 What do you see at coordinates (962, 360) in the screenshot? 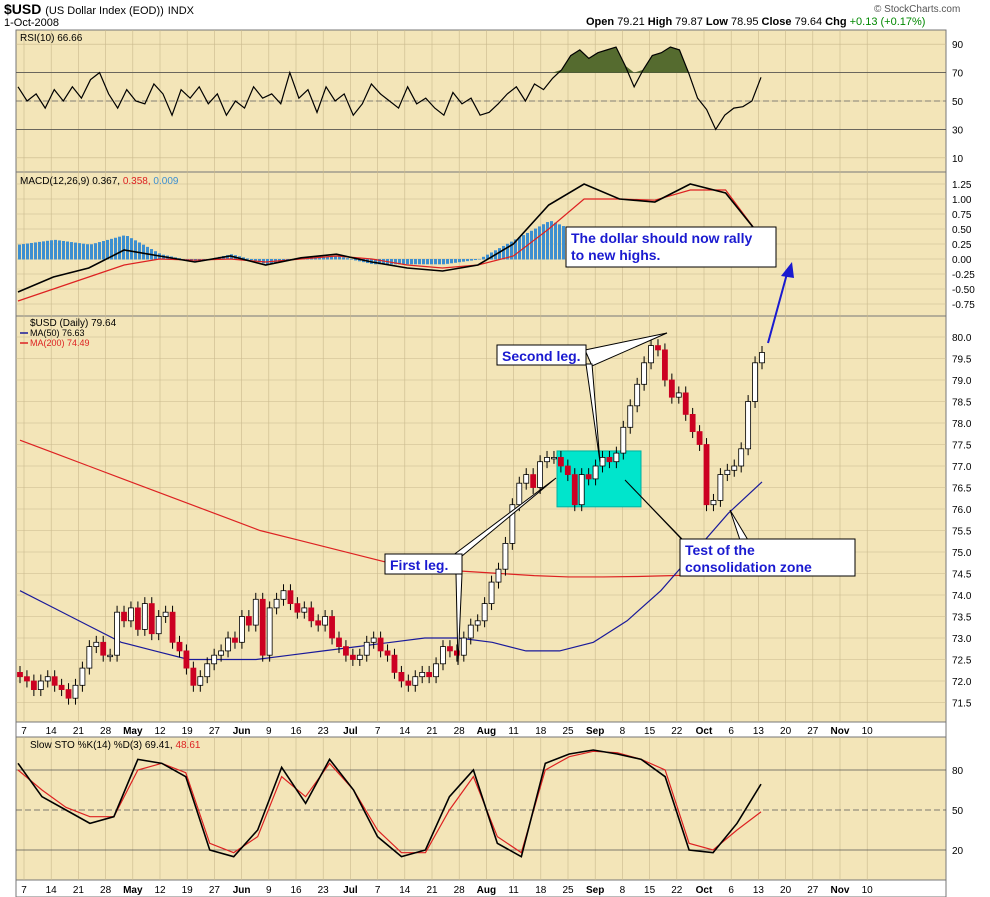
I see `price-tick: 79.5` at bounding box center [962, 360].